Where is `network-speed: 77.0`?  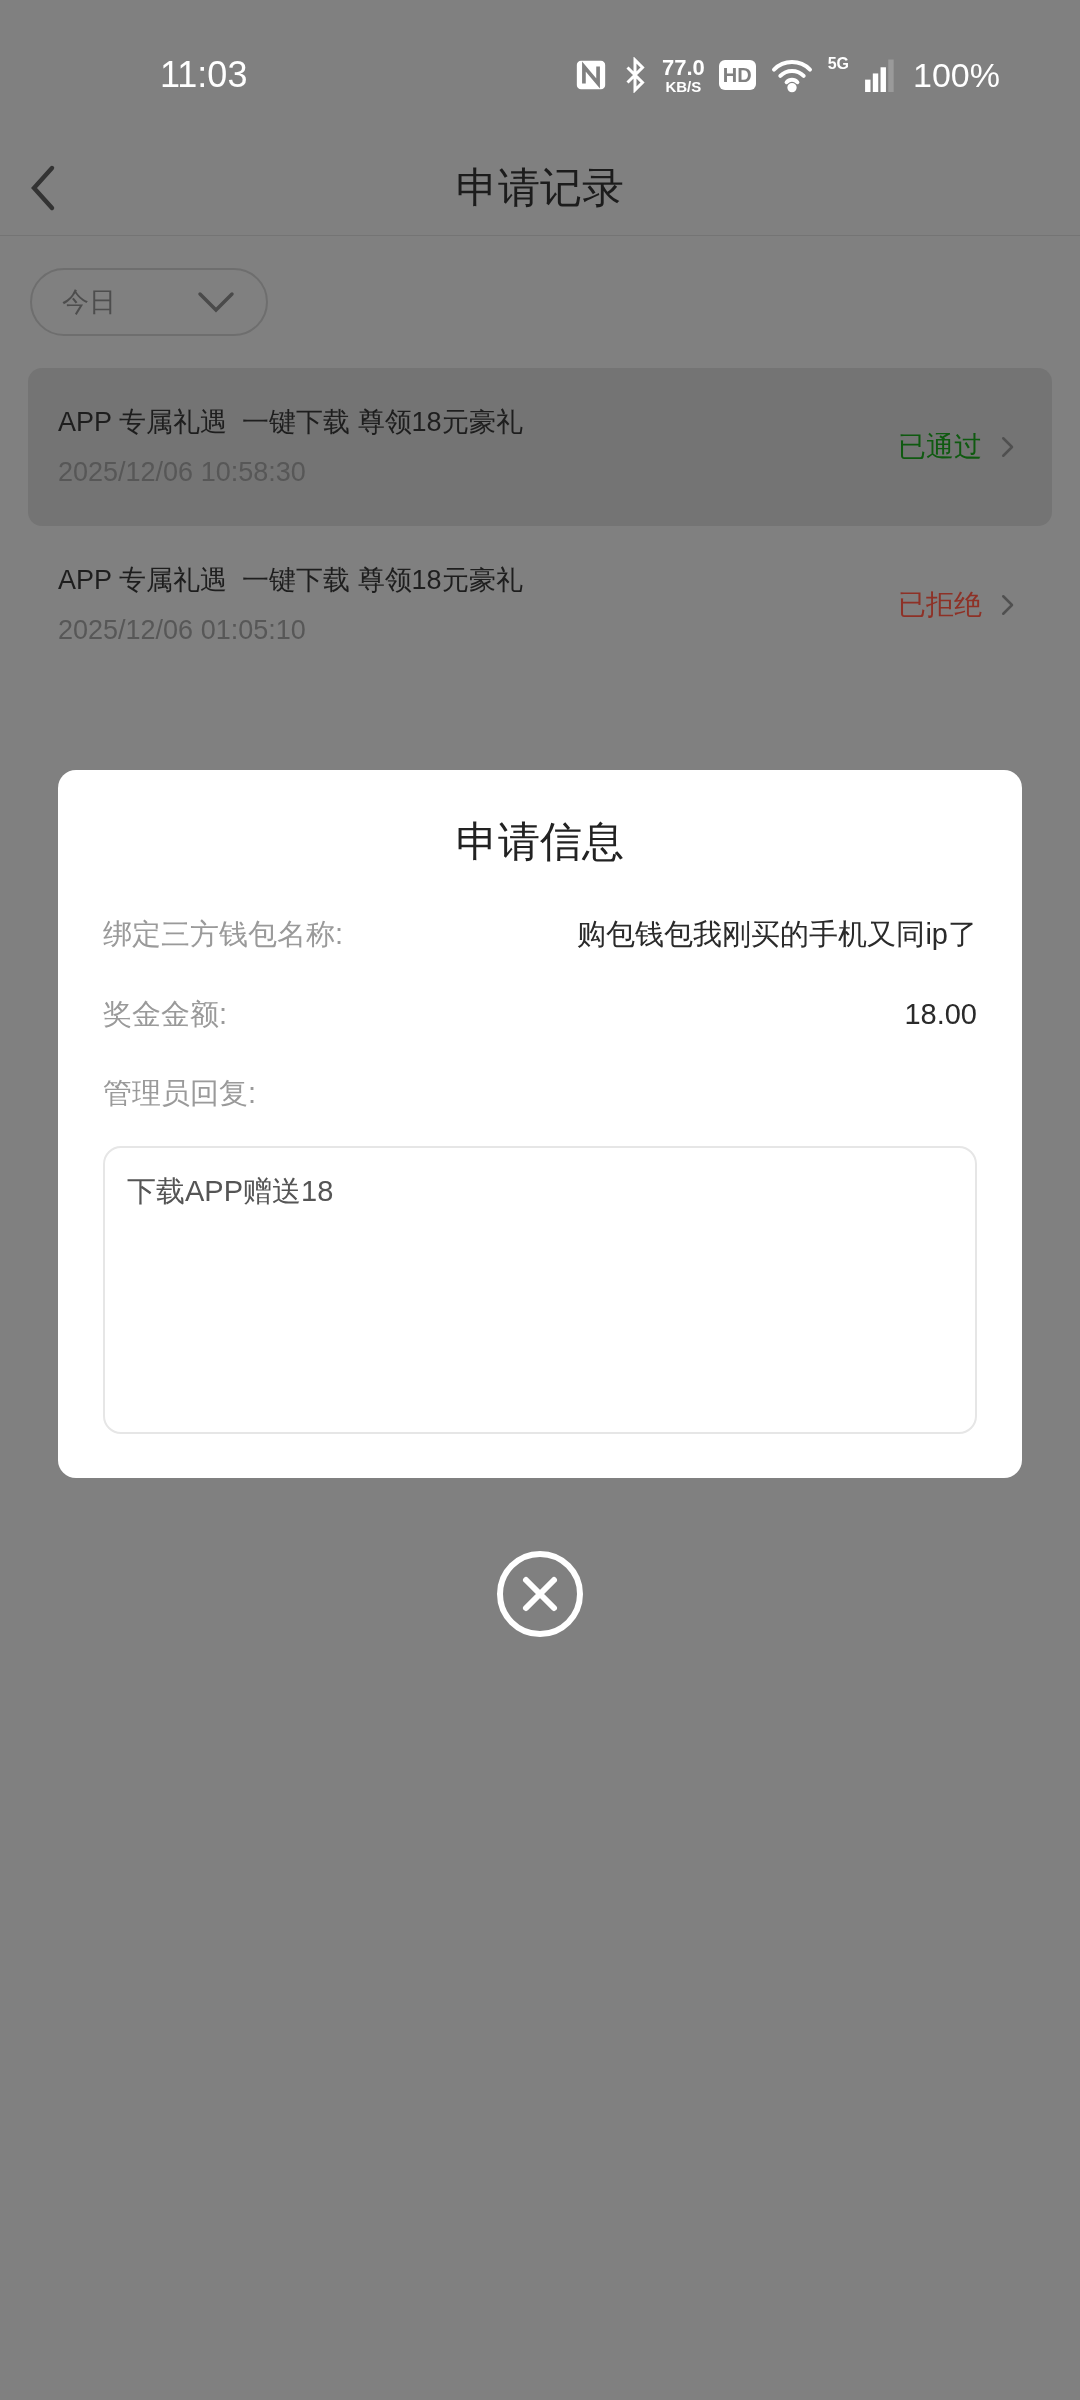 network-speed: 77.0 is located at coordinates (683, 67).